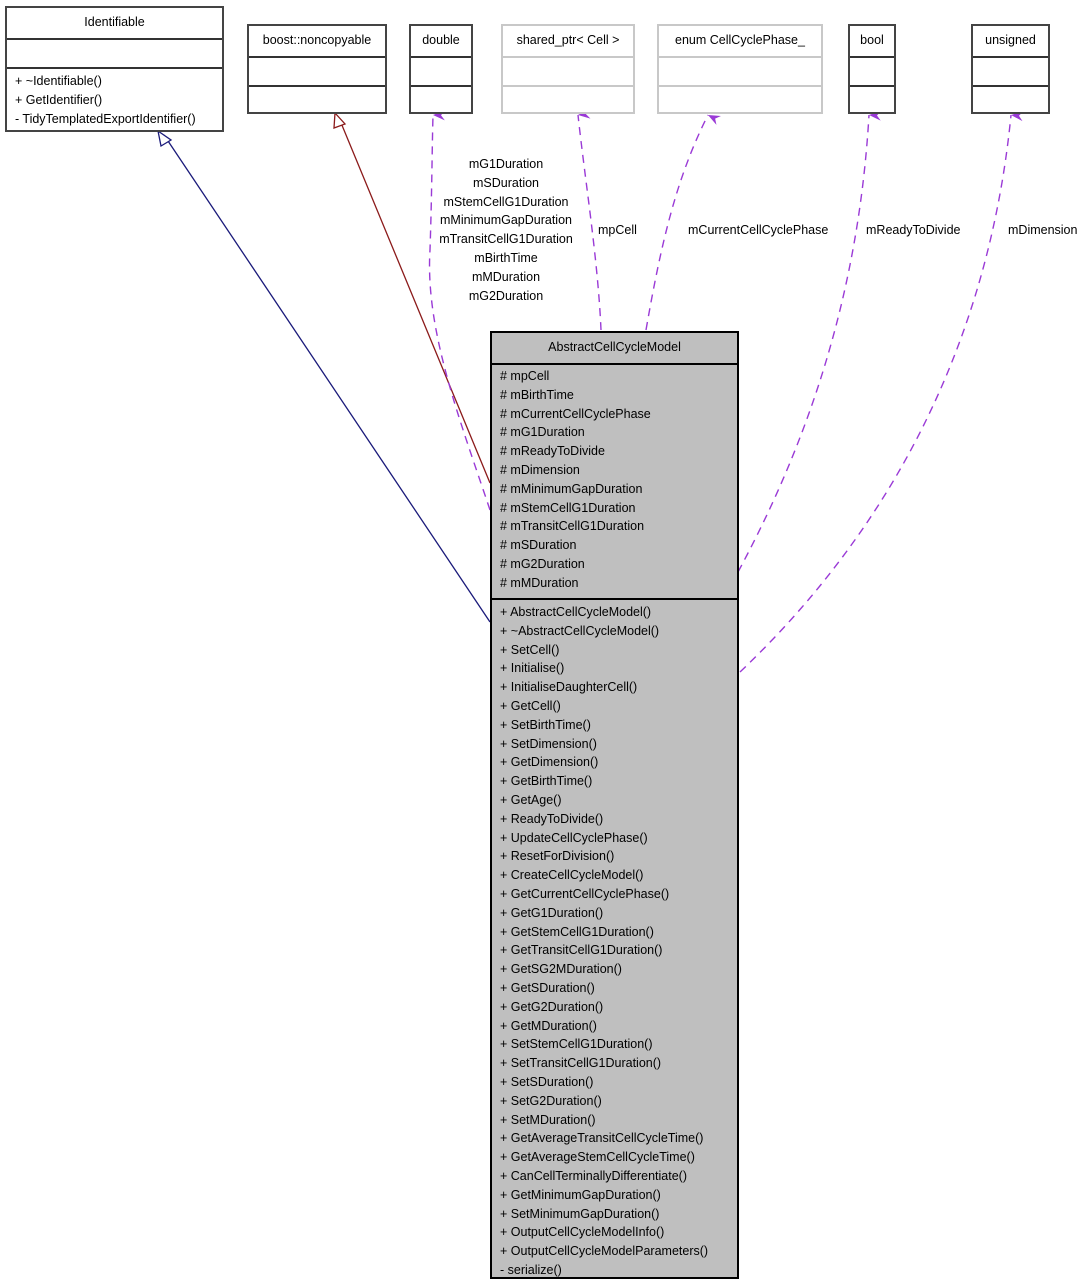 The height and width of the screenshot is (1285, 1091). Describe the element at coordinates (506, 220) in the screenshot. I see `edge-label: mMinimumGapDuration` at that location.